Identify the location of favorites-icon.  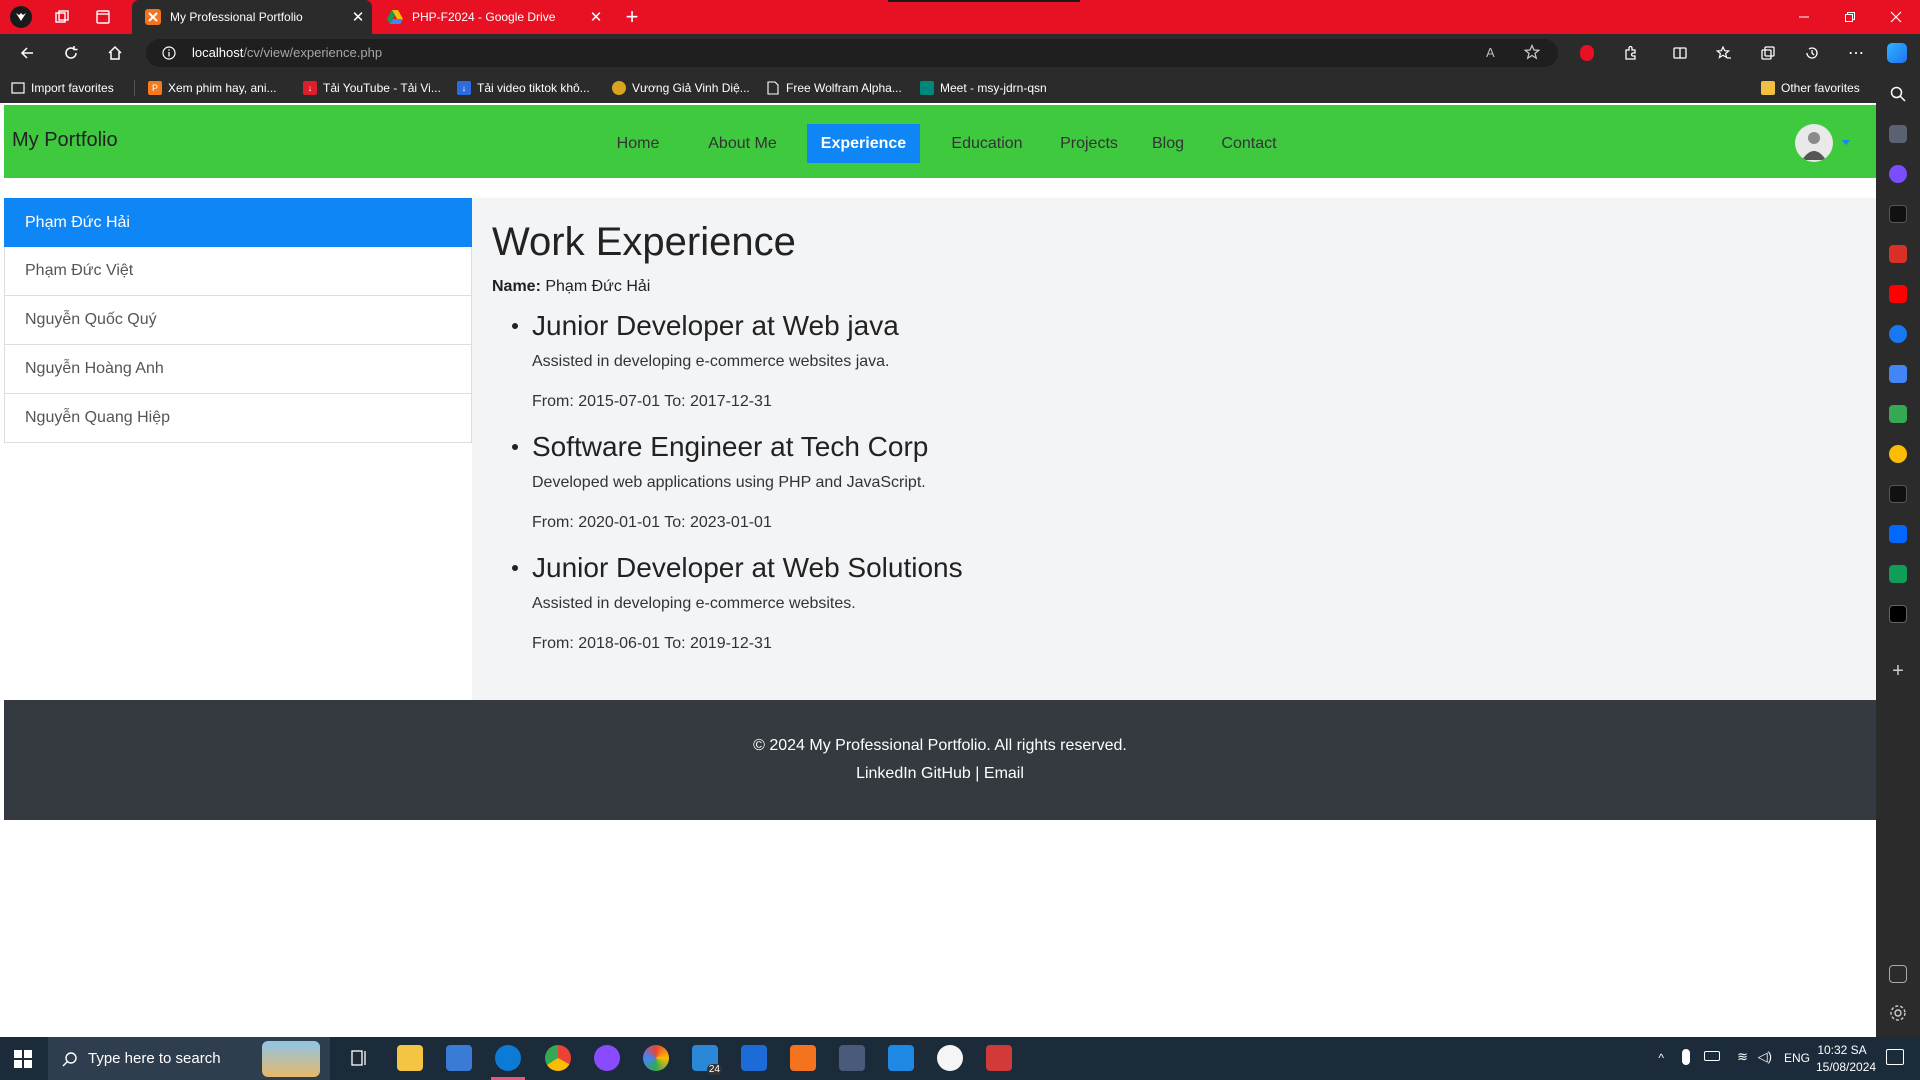
(1724, 53).